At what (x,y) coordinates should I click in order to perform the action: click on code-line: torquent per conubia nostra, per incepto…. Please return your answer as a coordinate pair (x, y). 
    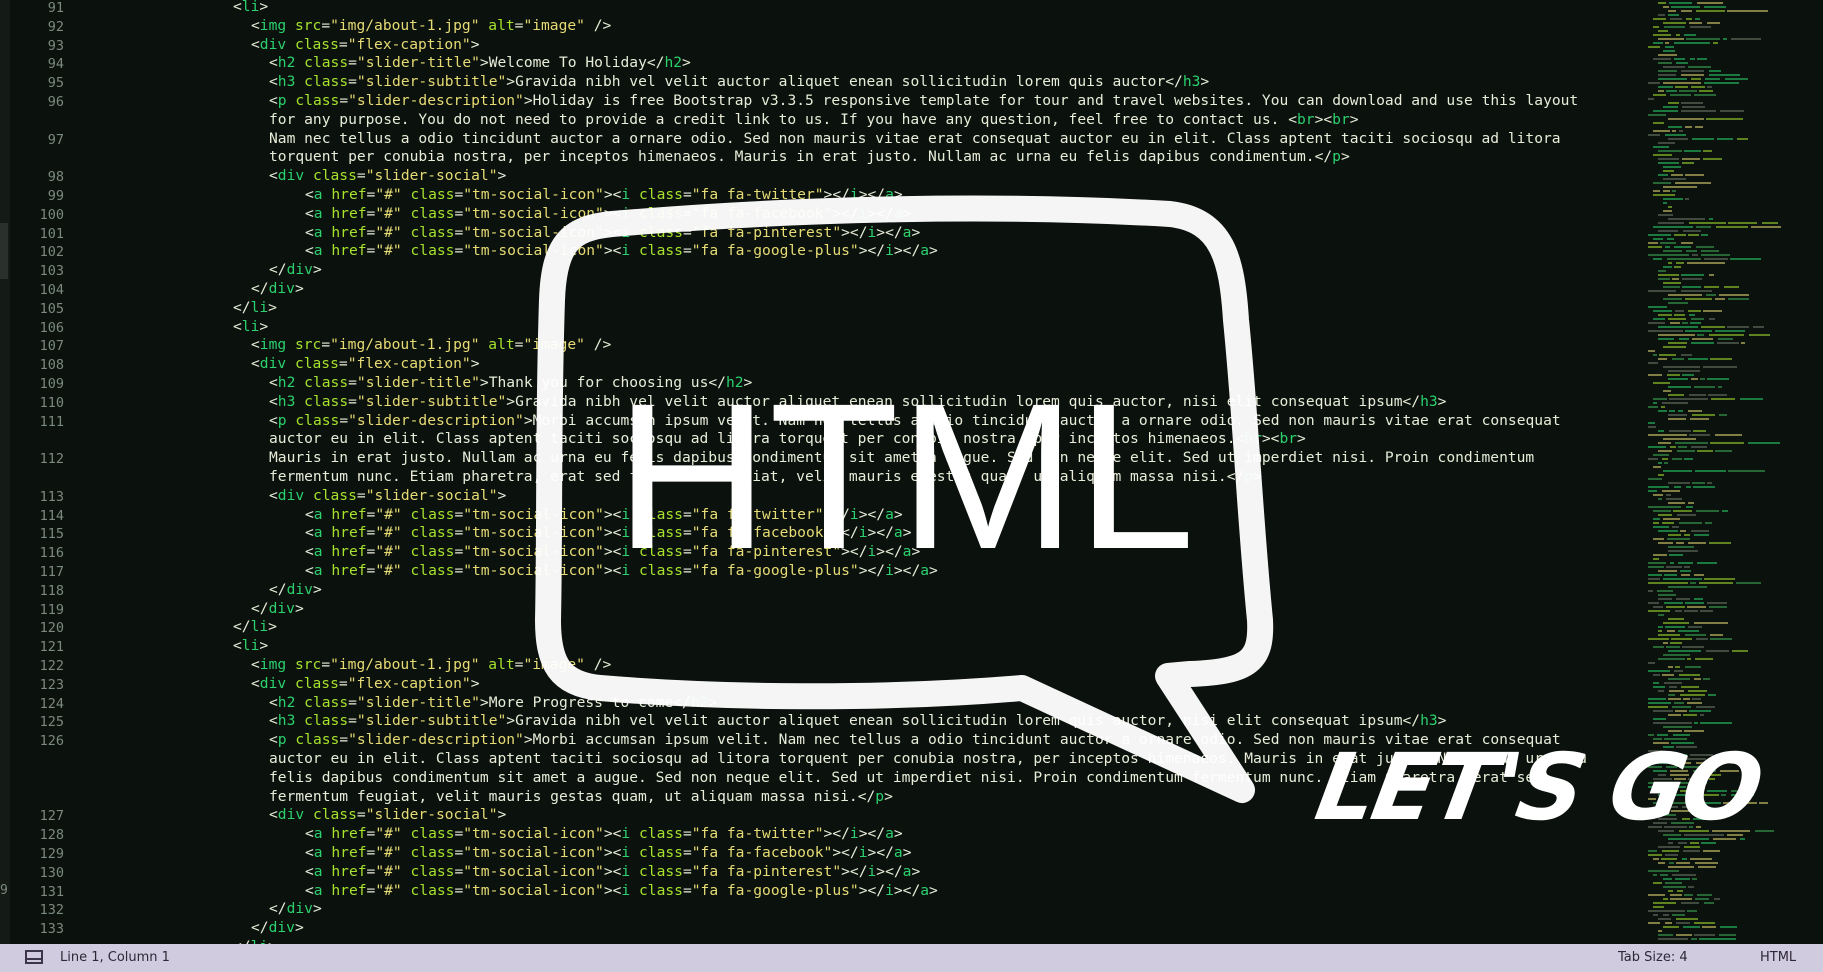
    Looking at the image, I should click on (809, 157).